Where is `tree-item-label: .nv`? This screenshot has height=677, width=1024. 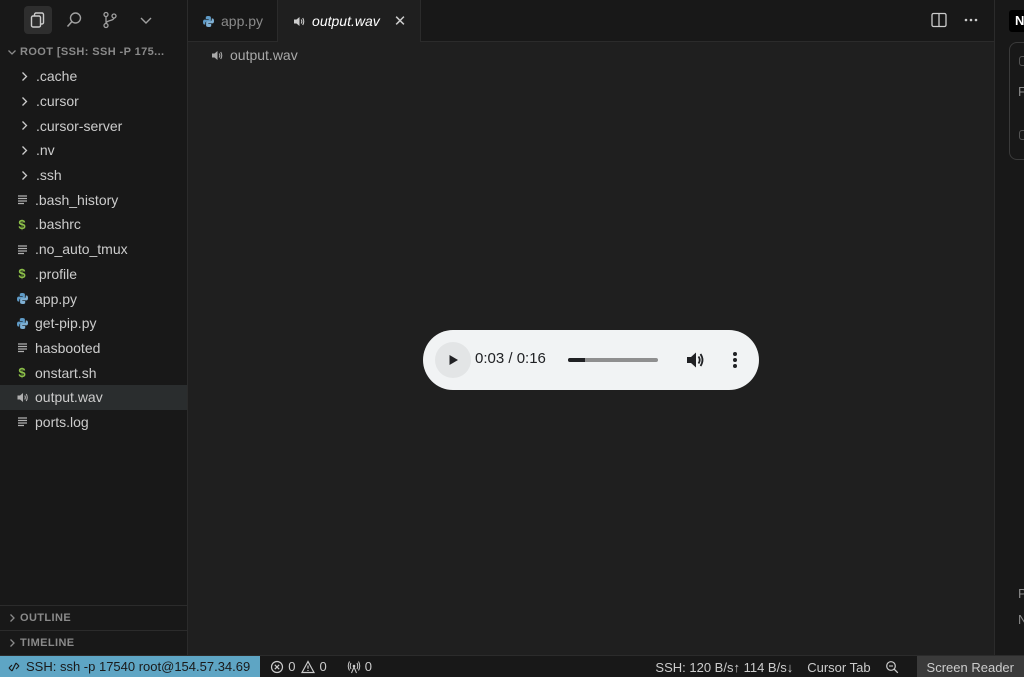
tree-item-label: .nv is located at coordinates (45, 150).